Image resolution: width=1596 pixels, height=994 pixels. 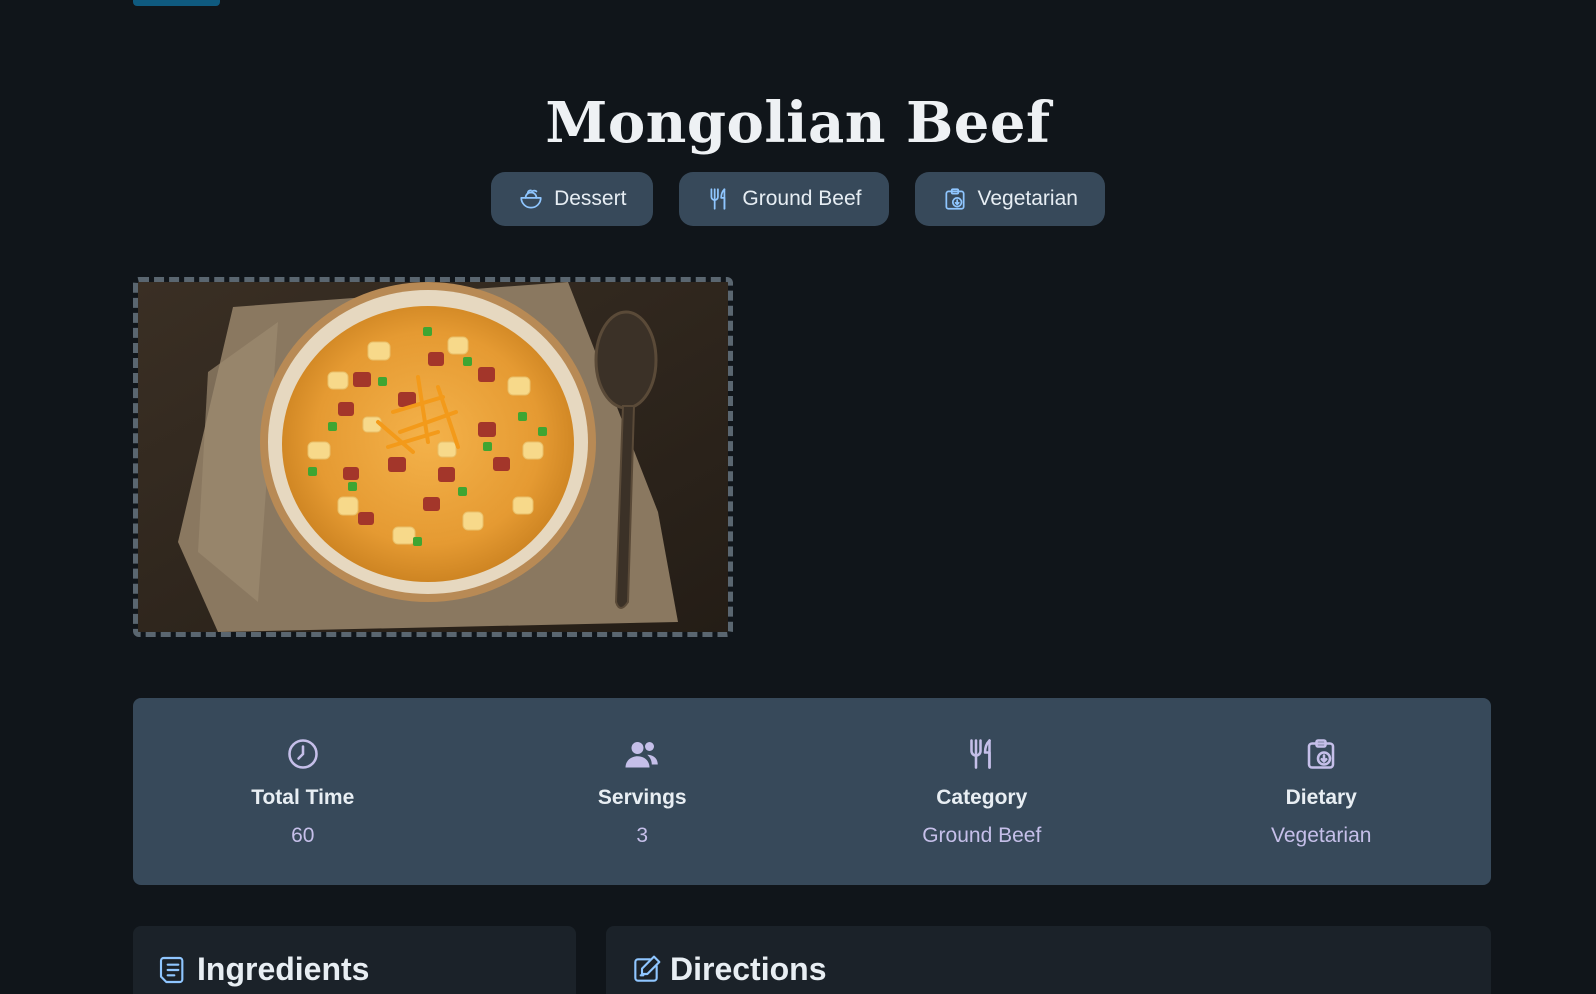 What do you see at coordinates (303, 797) in the screenshot?
I see `stat-label: Total Time` at bounding box center [303, 797].